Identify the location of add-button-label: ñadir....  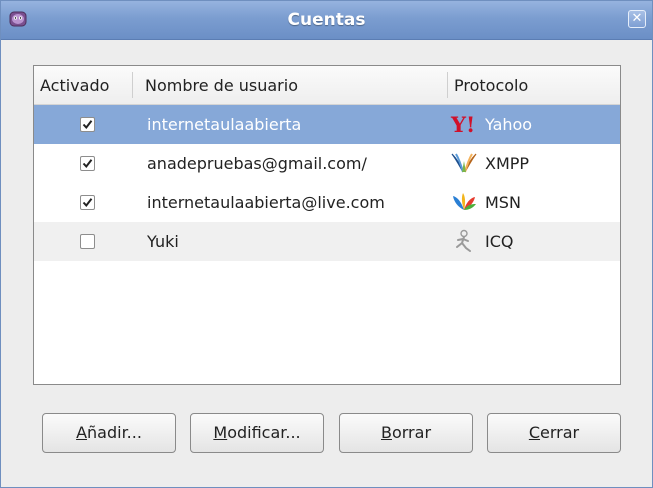
(114, 432).